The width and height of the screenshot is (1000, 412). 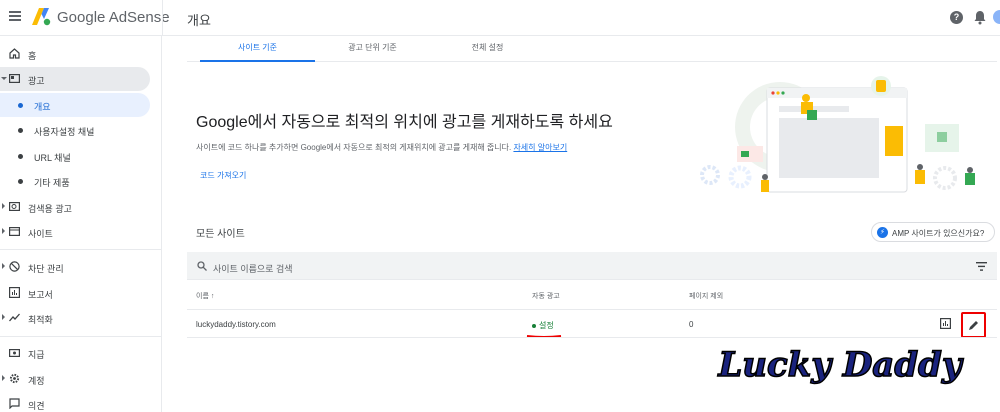 What do you see at coordinates (36, 355) in the screenshot?
I see `sidebar-item-label: 지급` at bounding box center [36, 355].